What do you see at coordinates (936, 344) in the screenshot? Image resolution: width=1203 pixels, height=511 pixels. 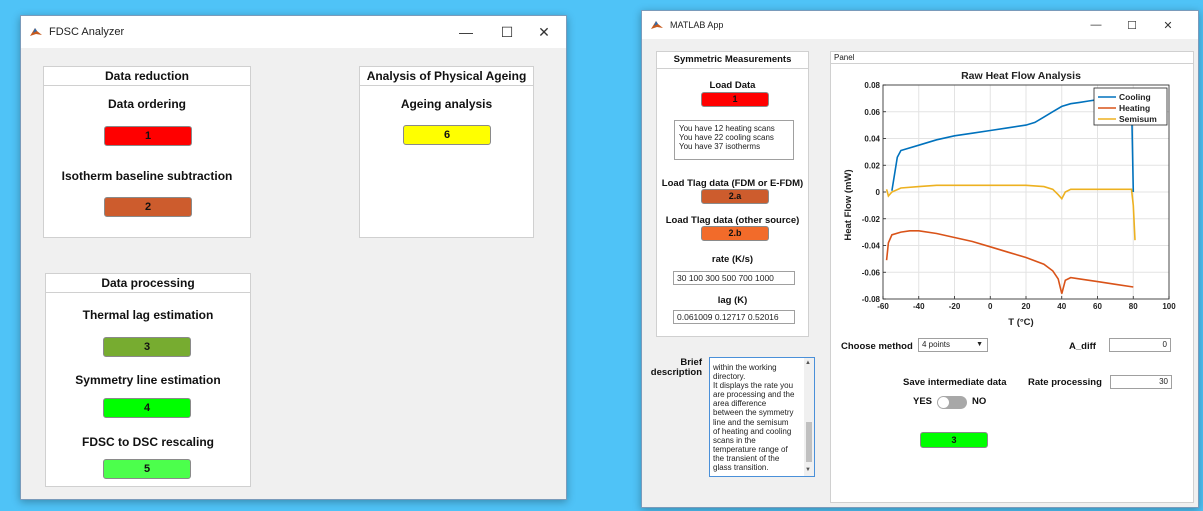 I see `method-selected: 4 points` at bounding box center [936, 344].